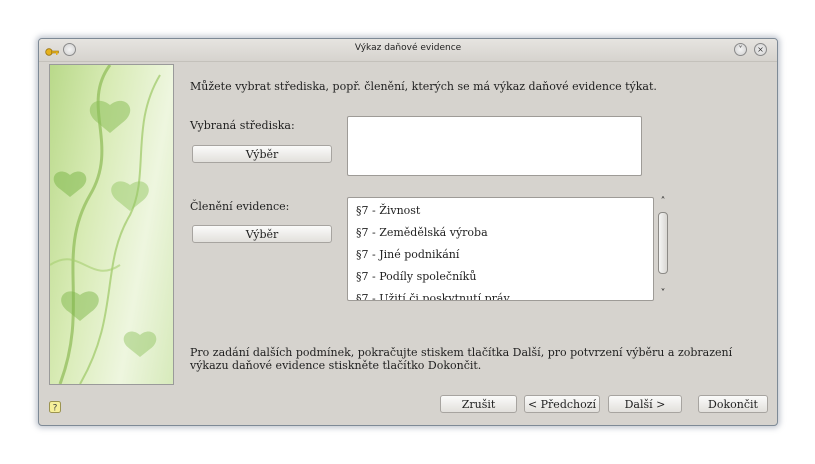  Describe the element at coordinates (645, 404) in the screenshot. I see `next-button: Další >` at that location.